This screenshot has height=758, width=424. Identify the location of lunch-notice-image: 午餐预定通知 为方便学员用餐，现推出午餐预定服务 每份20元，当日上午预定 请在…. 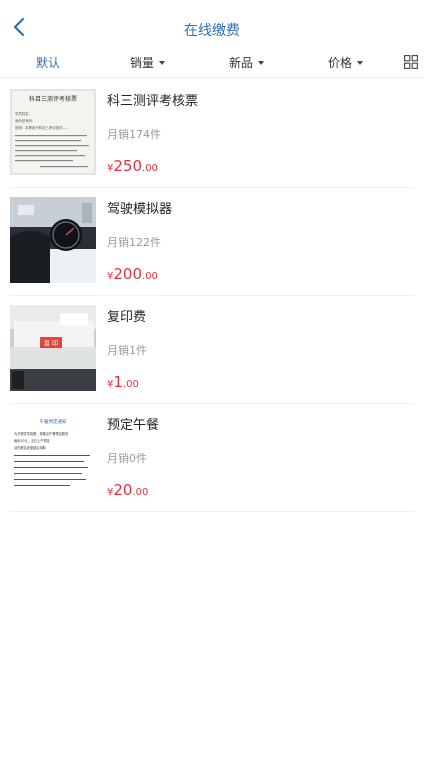
(53, 456).